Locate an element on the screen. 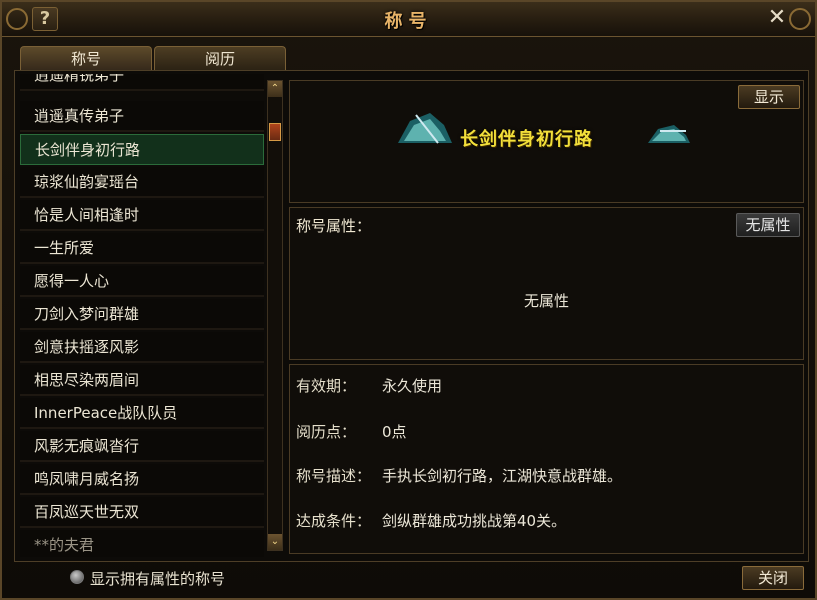 The image size is (817, 600). attributes-content: 无属性 is located at coordinates (546, 301).